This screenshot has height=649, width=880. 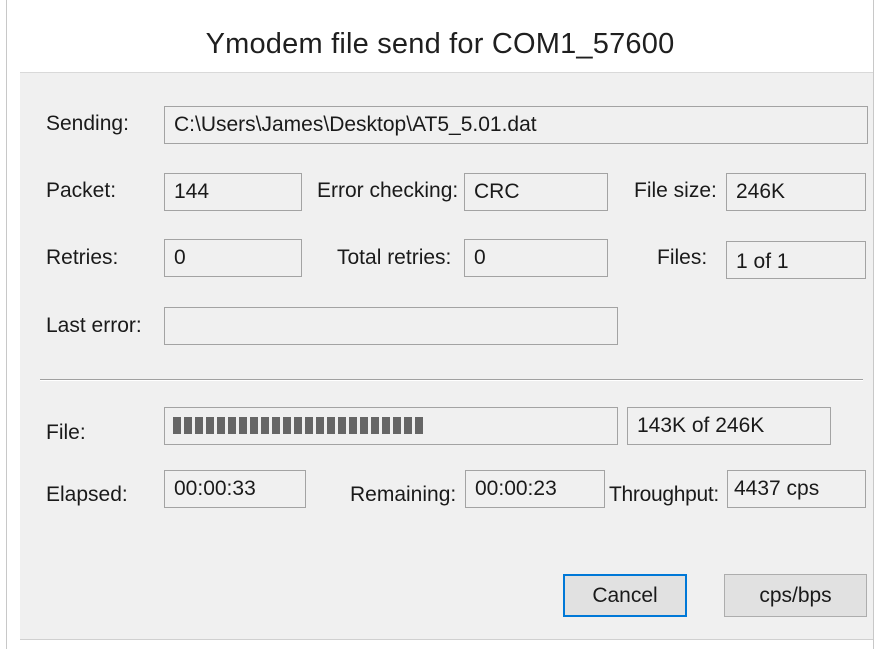 I want to click on cancel-button: Cancel, so click(x=625, y=595).